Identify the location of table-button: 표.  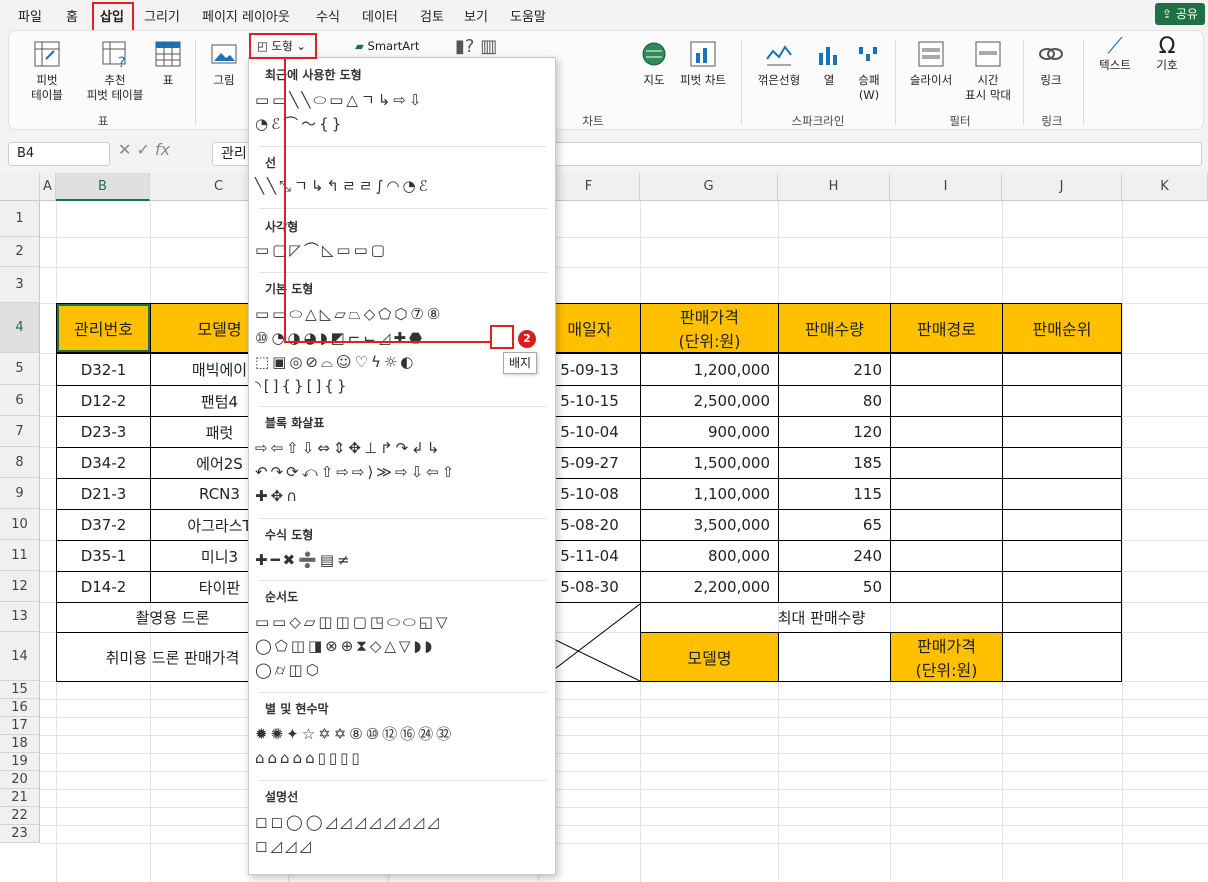
(168, 63).